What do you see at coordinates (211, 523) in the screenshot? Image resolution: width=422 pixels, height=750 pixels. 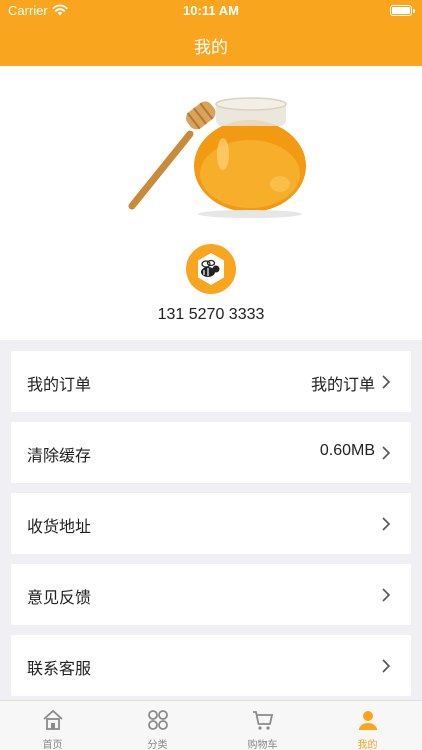 I see `menu-item-address: 收货地址` at bounding box center [211, 523].